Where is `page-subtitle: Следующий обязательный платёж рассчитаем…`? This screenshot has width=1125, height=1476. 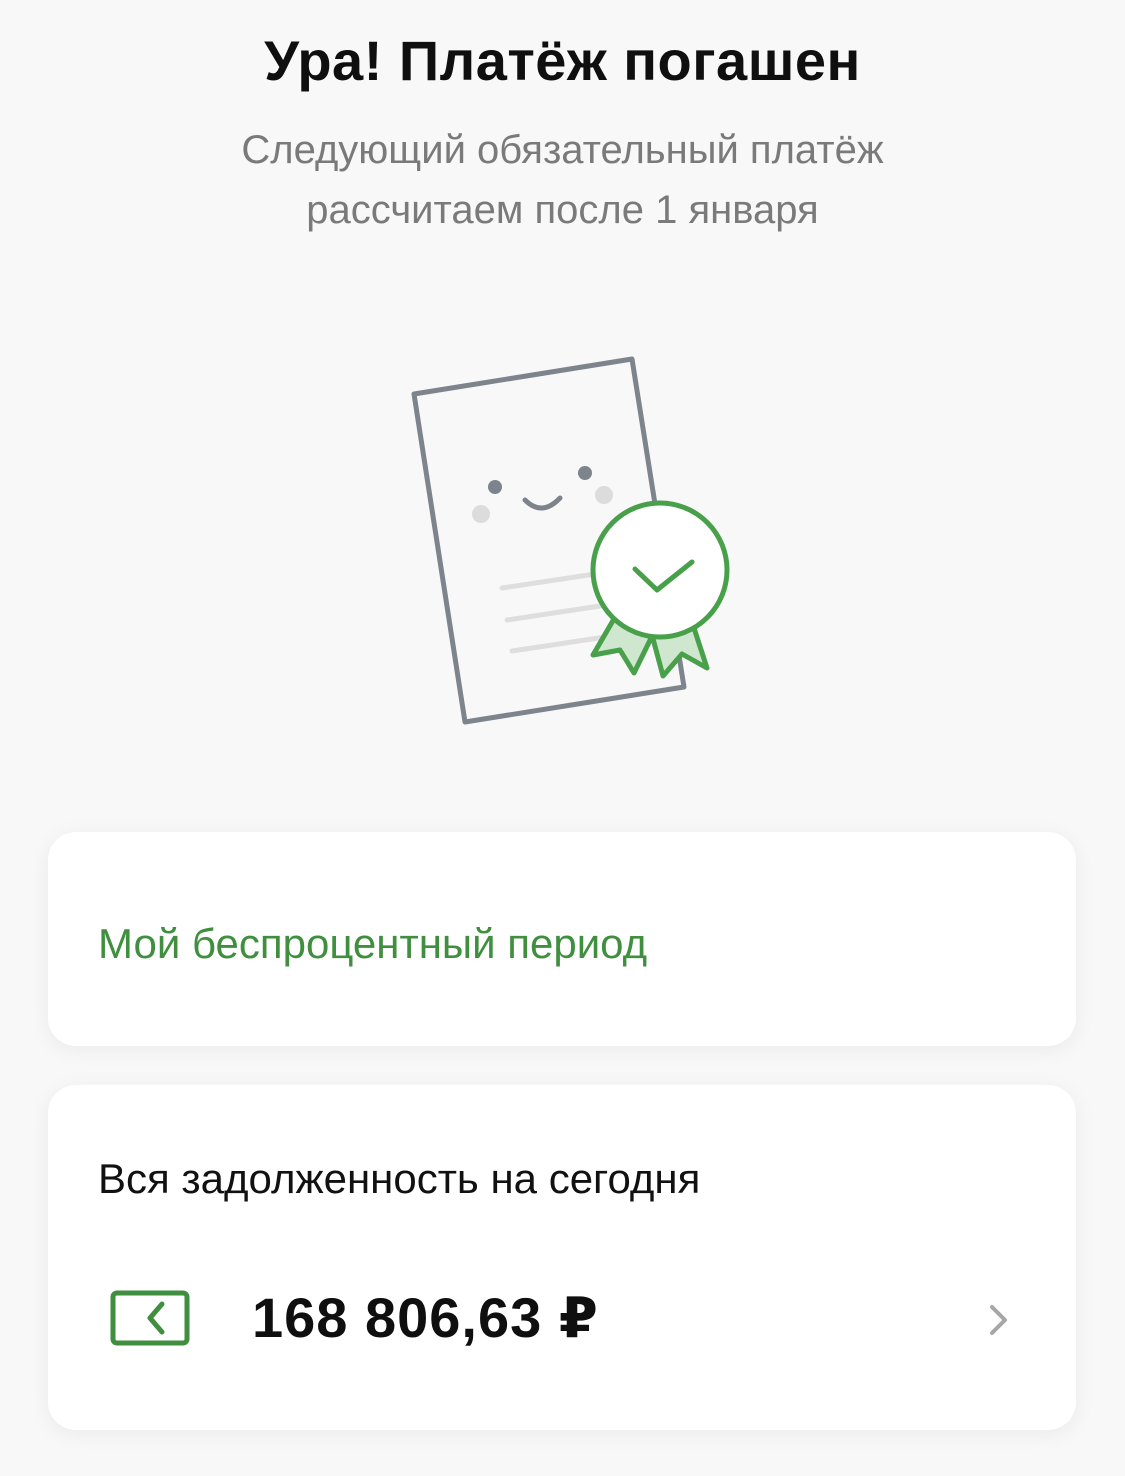
page-subtitle: Следующий обязательный платёж рассчитаем… is located at coordinates (562, 180).